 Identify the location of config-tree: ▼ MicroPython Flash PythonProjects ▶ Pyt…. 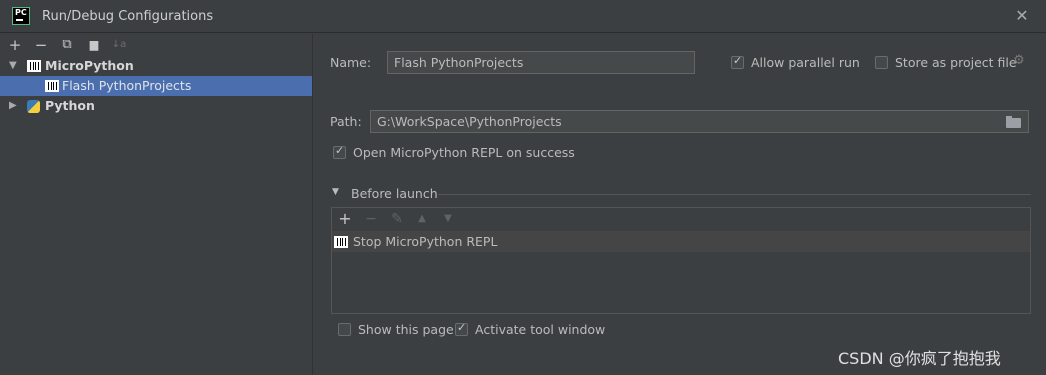
(156, 86).